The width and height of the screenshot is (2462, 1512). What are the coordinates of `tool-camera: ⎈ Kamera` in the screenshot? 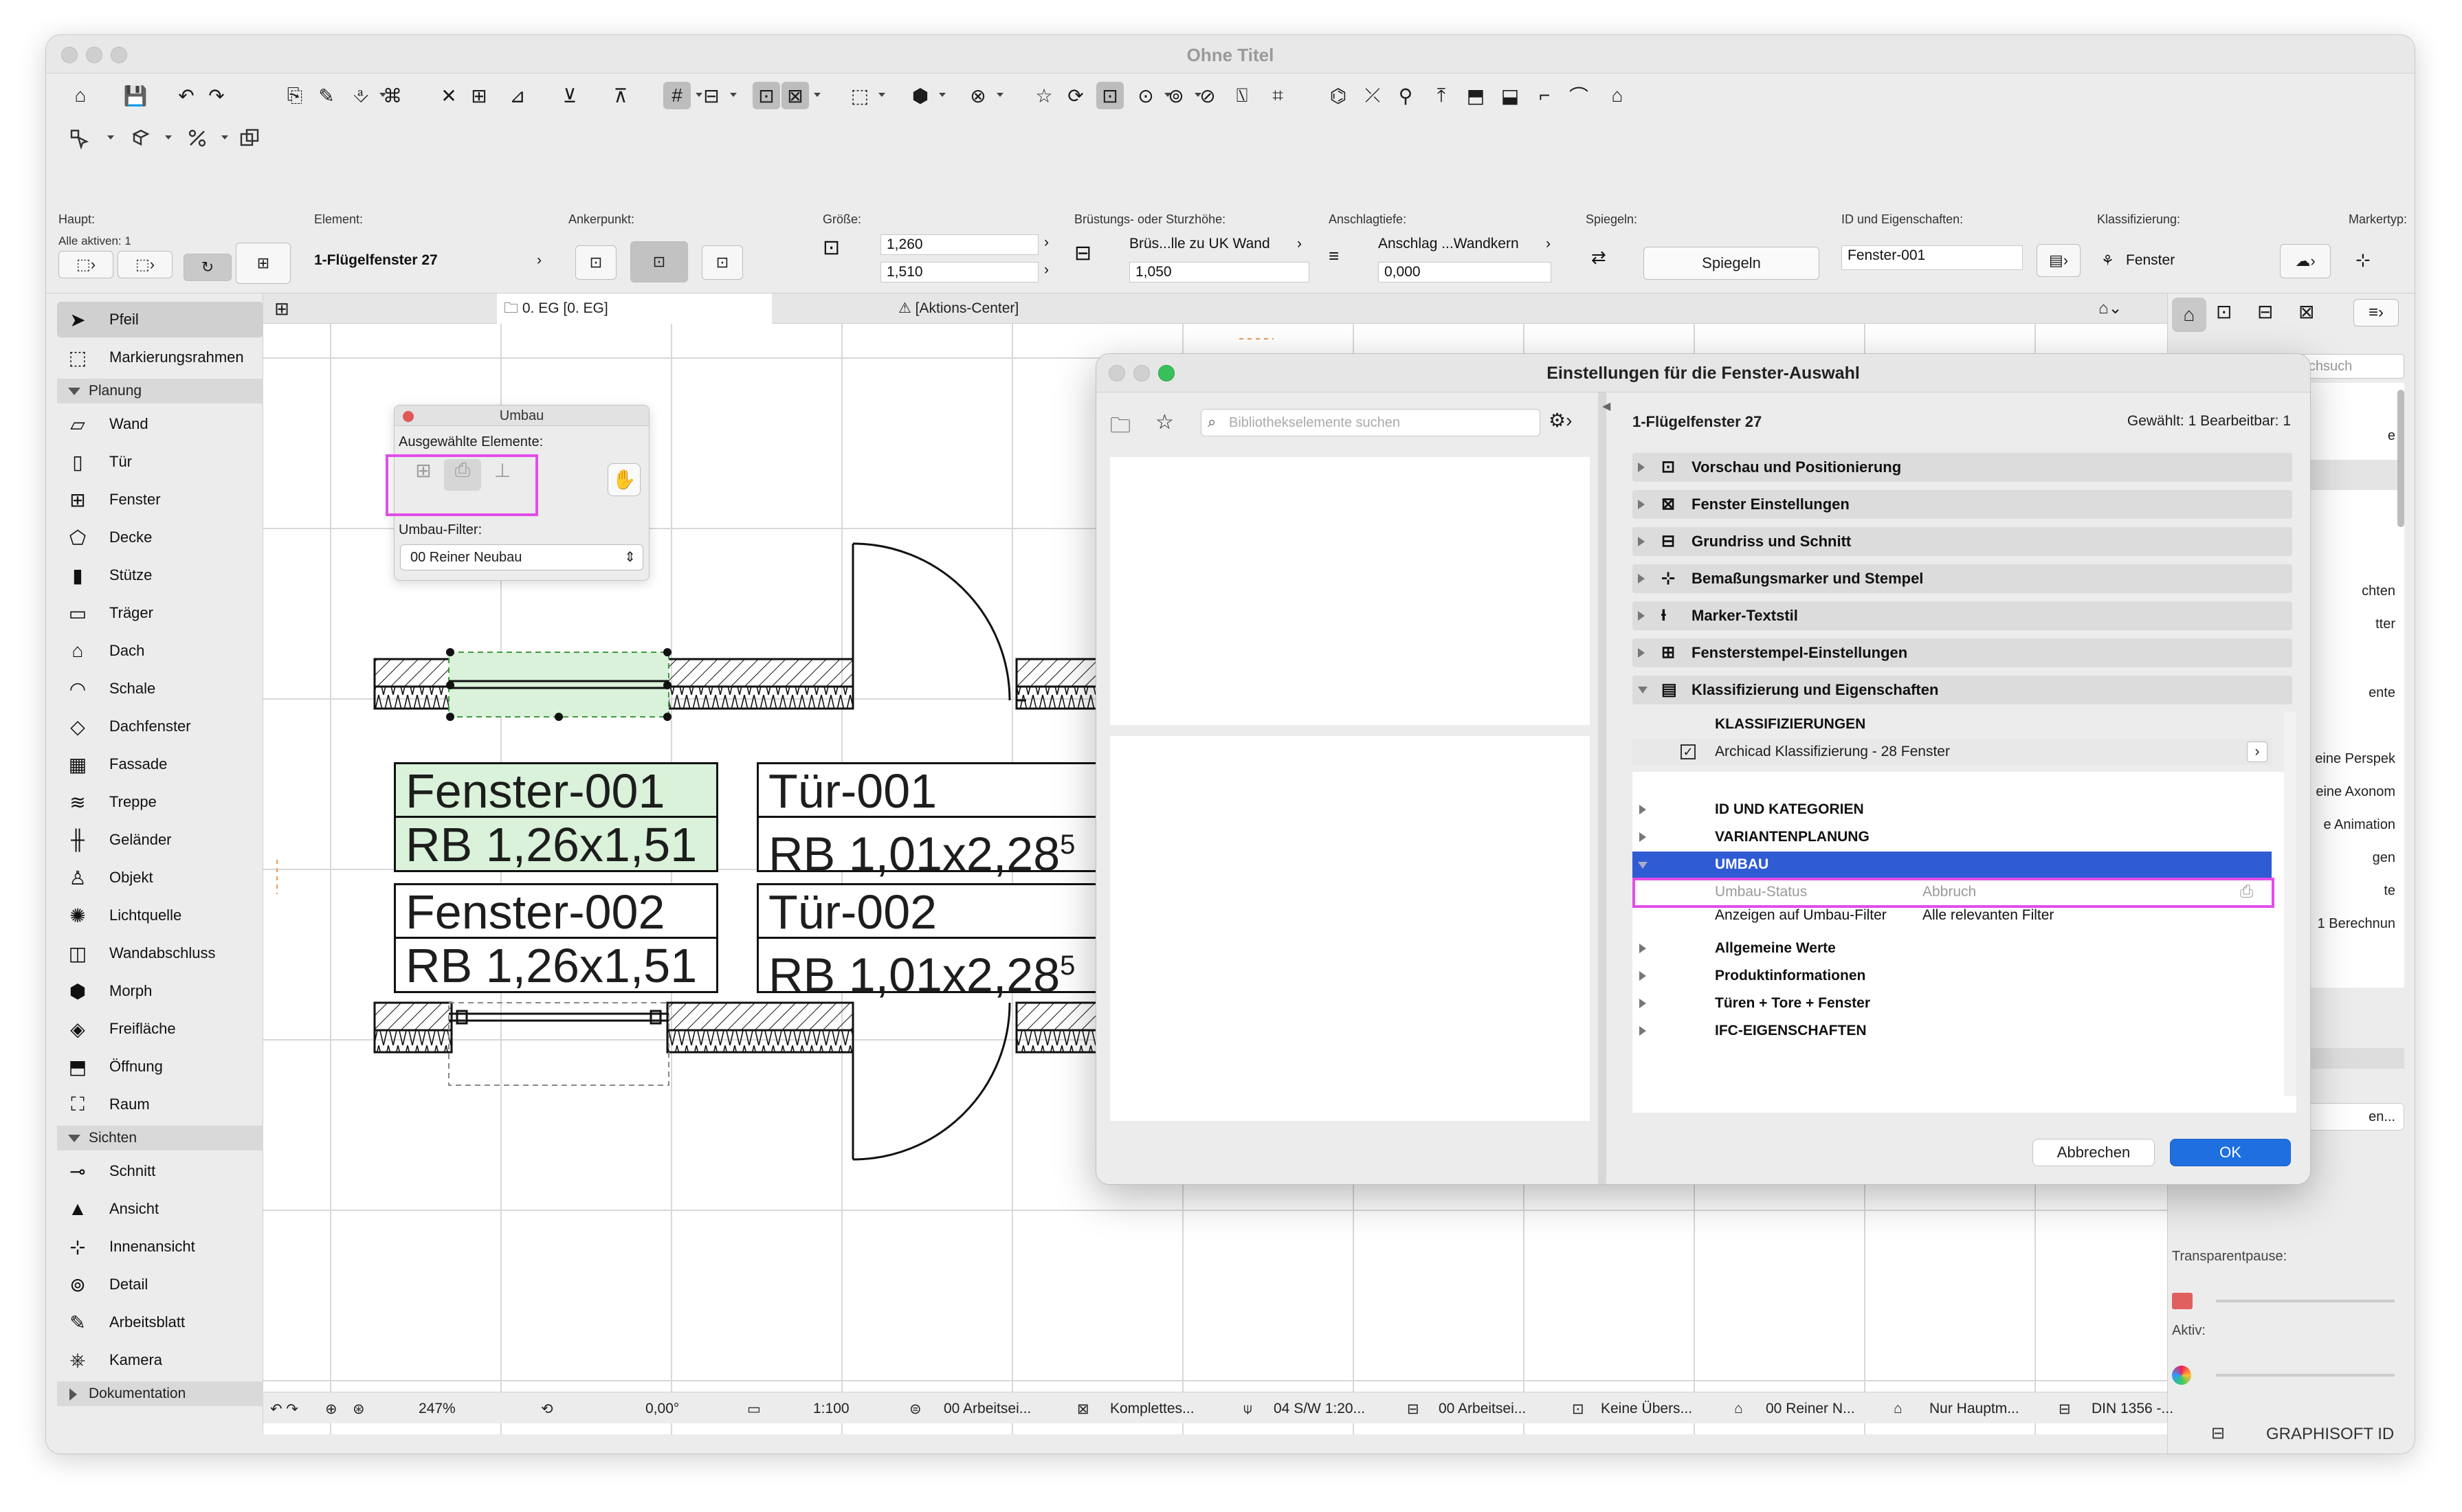 It's located at (160, 1360).